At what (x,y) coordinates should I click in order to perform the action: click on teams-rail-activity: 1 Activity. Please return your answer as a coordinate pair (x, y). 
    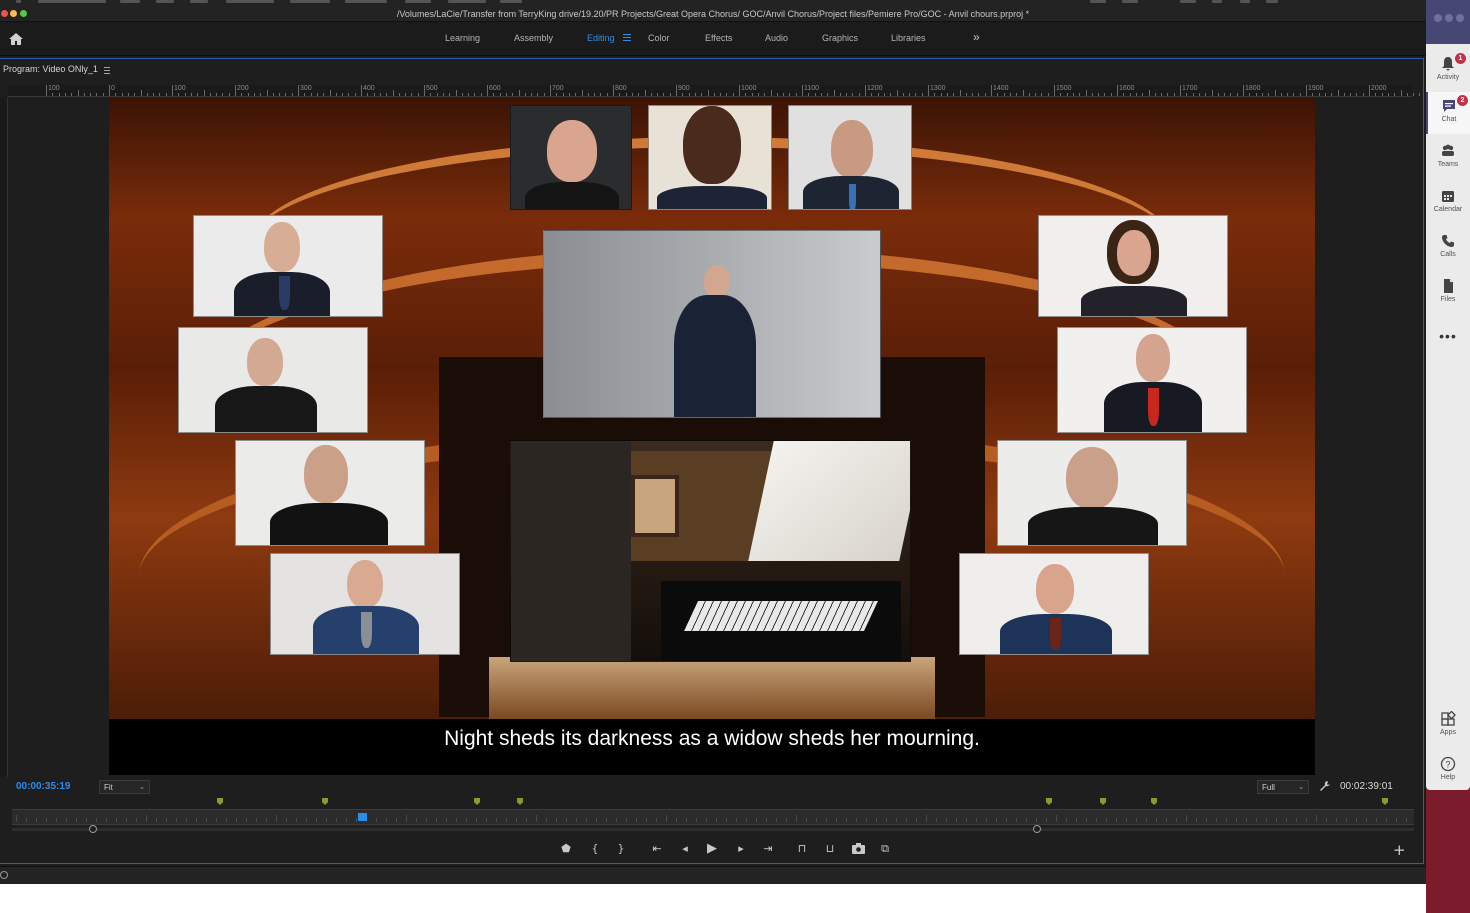
    Looking at the image, I should click on (1448, 71).